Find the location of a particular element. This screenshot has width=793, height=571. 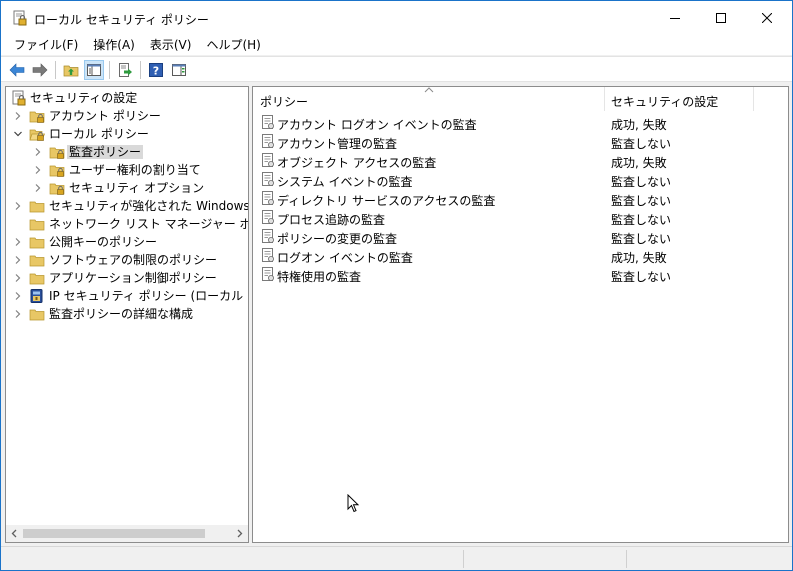

tree-item: アプリケーション制御ポリシー is located at coordinates (127, 278).